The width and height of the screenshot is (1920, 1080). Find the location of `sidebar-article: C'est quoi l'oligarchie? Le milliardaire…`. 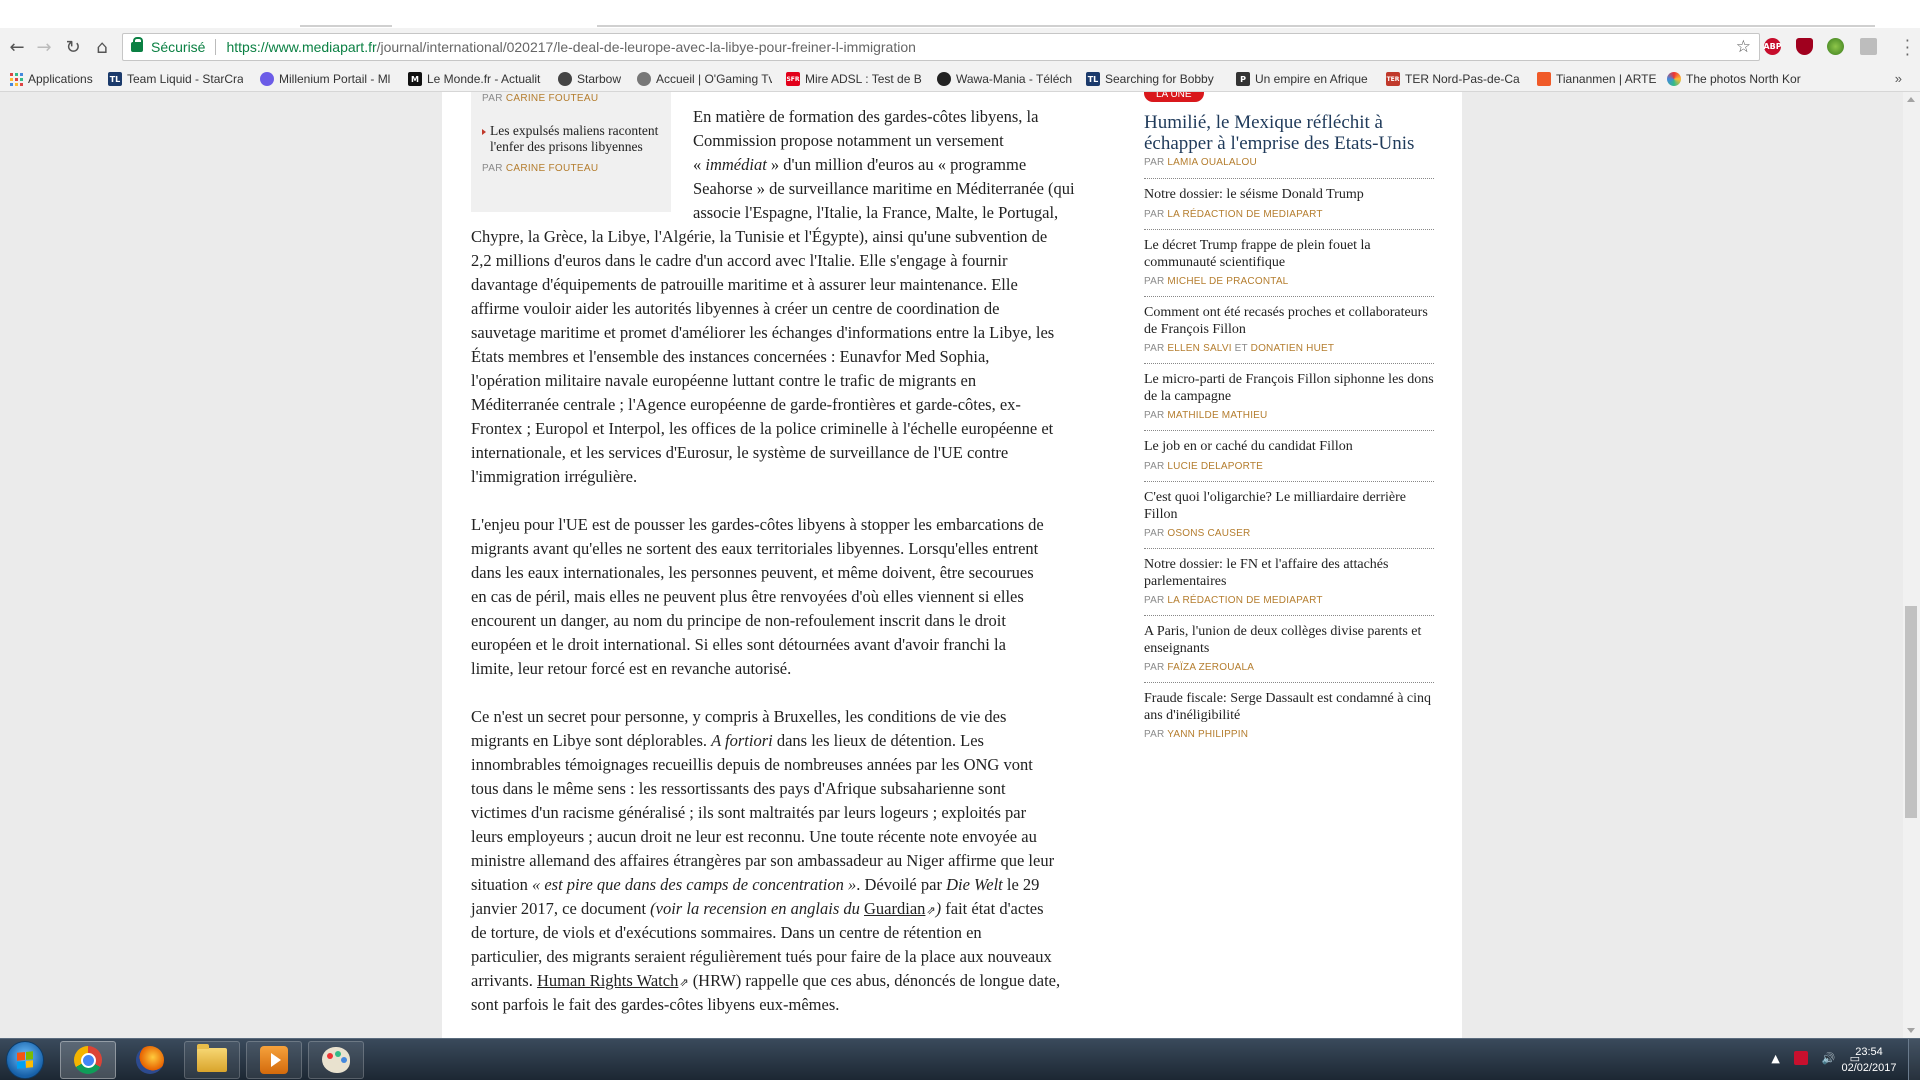

sidebar-article: C'est quoi l'oligarchie? Le milliardaire… is located at coordinates (1289, 514).